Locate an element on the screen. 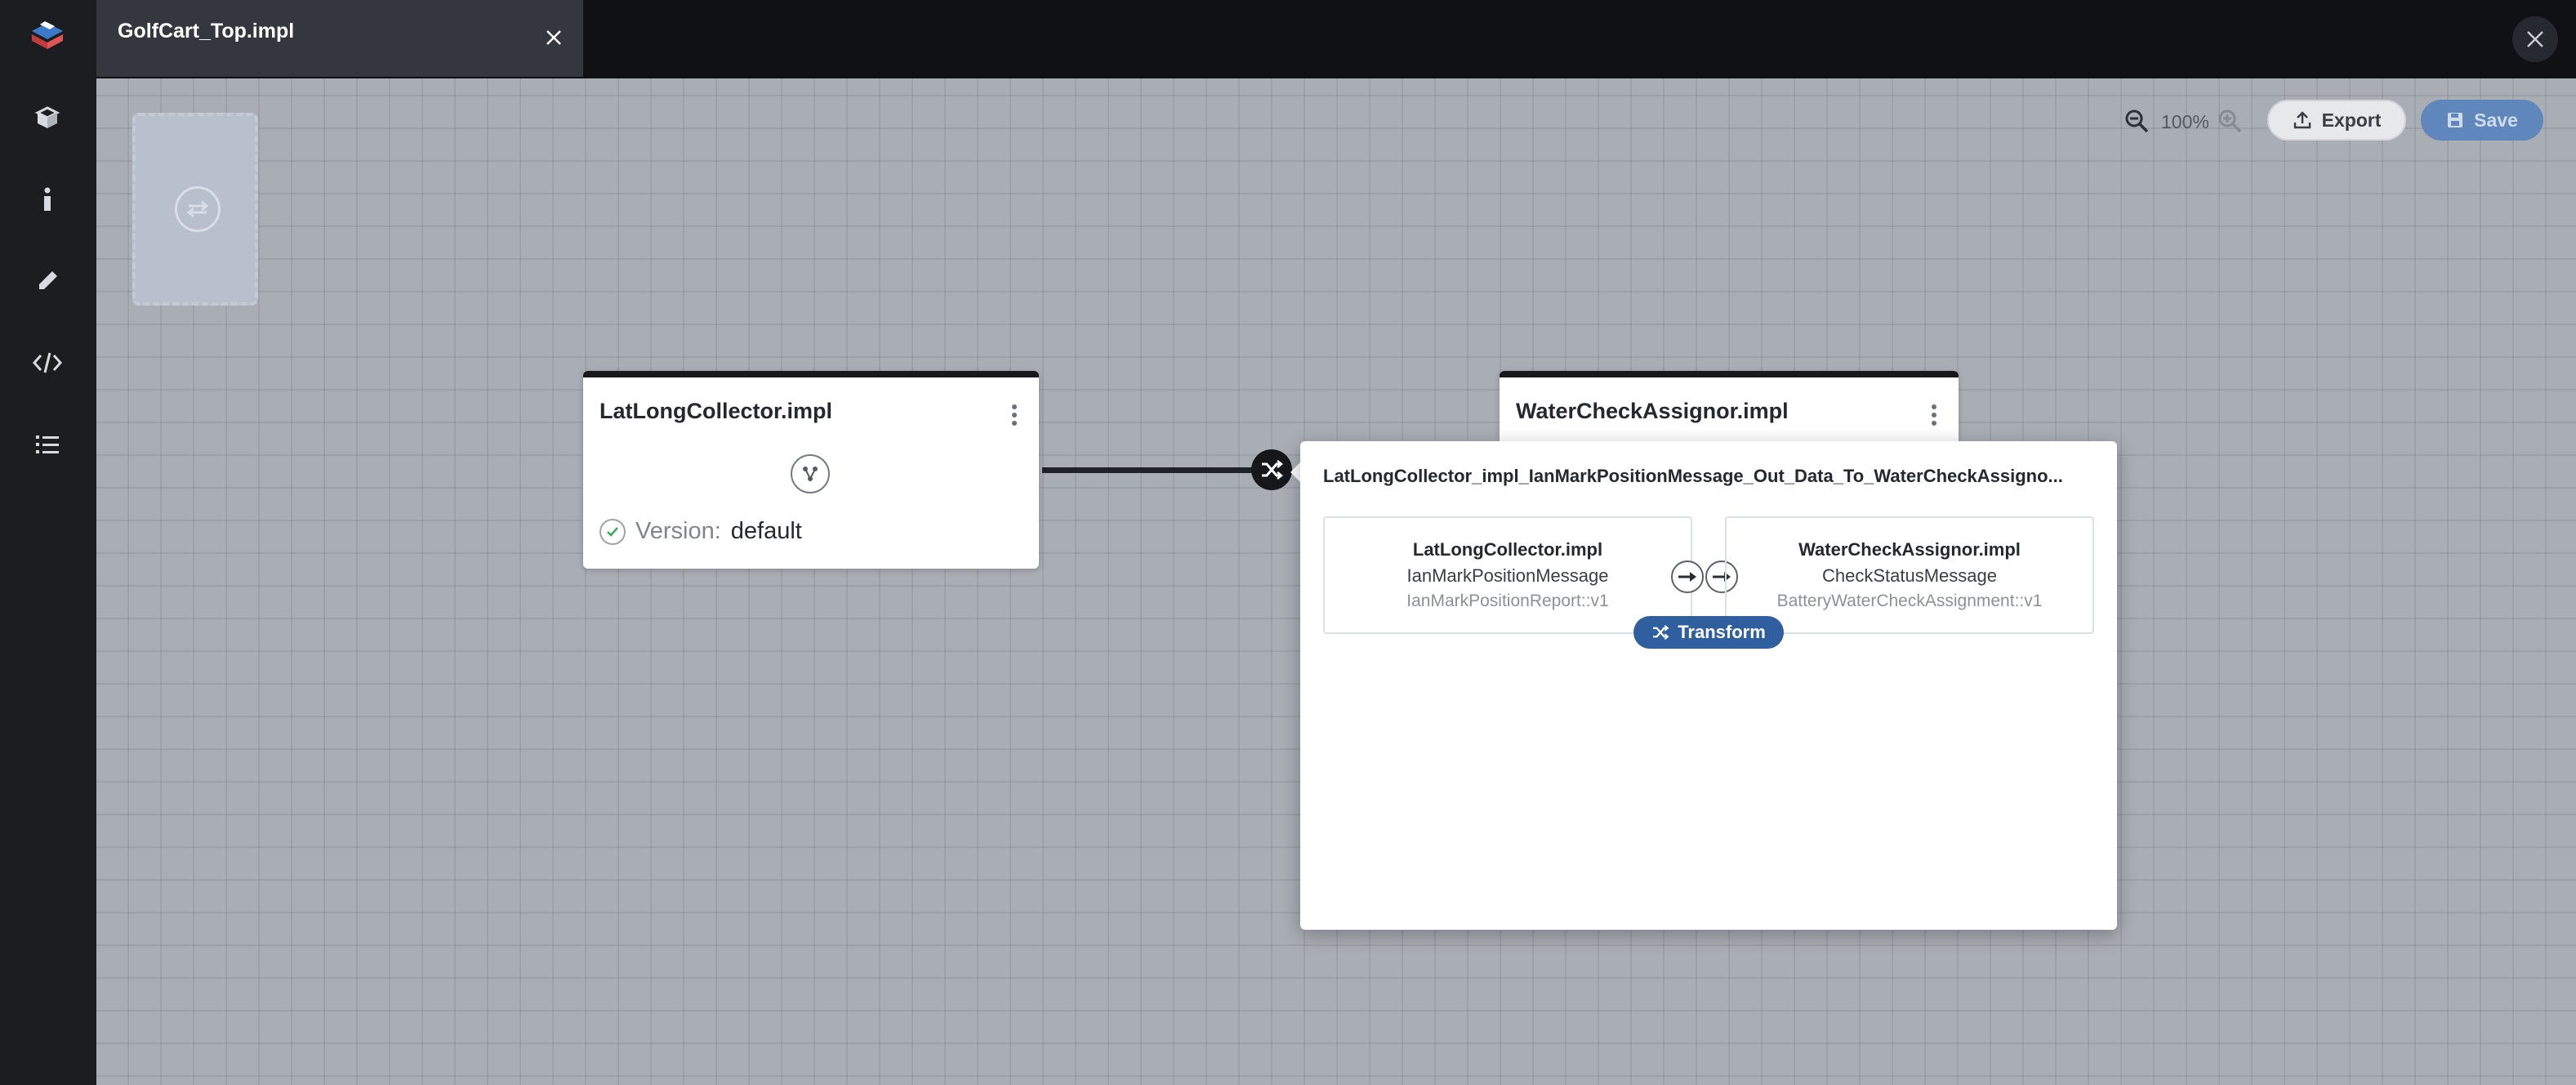  save-label: Save is located at coordinates (2496, 120).